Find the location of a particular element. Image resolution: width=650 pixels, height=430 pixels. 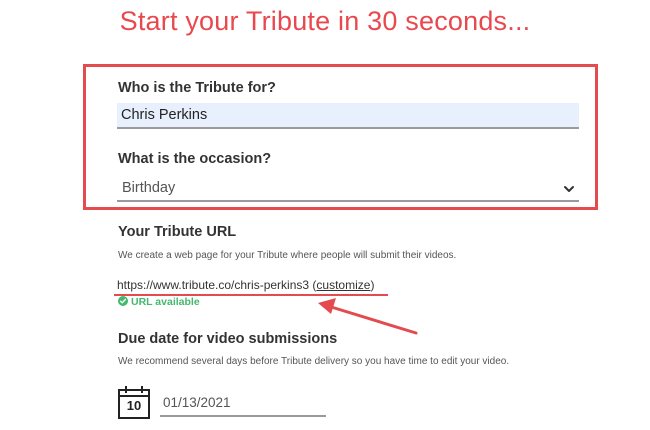

due-date-label: Due date for video submissions is located at coordinates (228, 339).